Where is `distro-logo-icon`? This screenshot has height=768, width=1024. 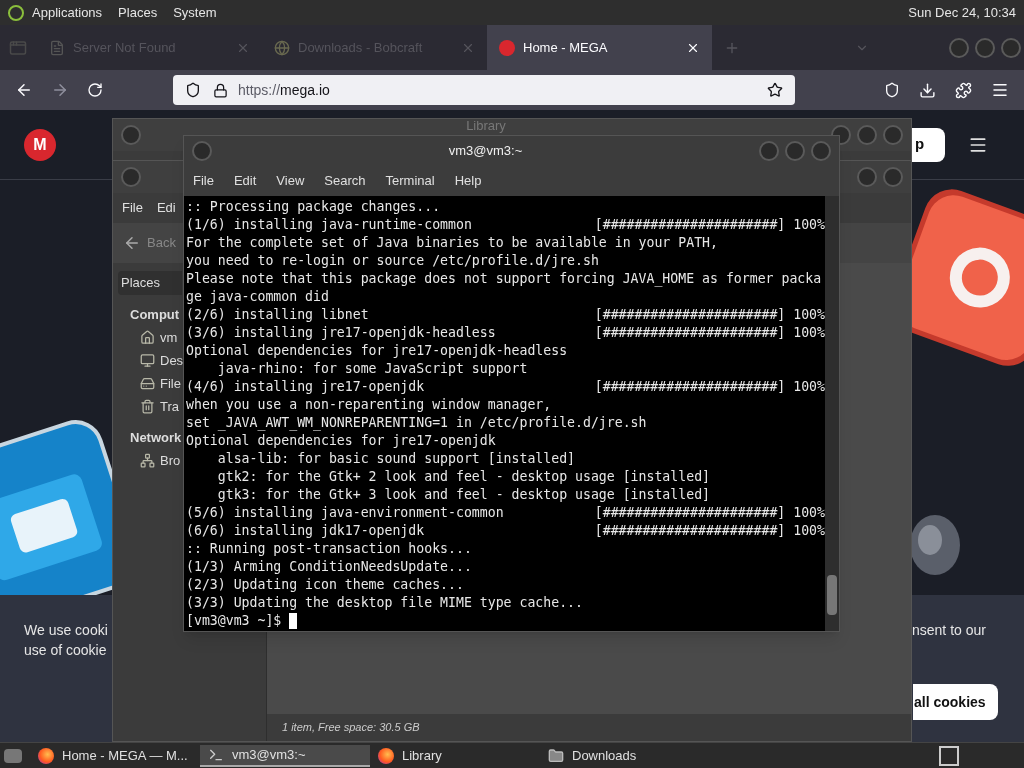 distro-logo-icon is located at coordinates (16, 12).